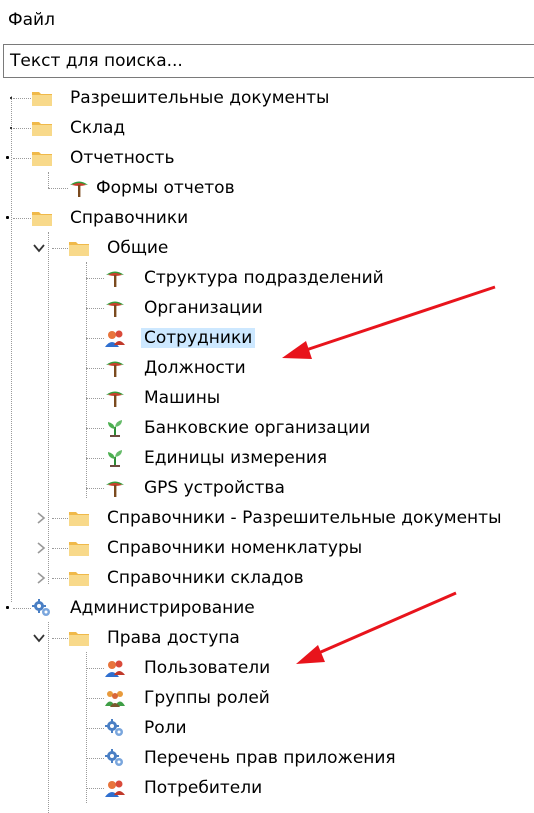  What do you see at coordinates (267, 608) in the screenshot?
I see `tree-item-administration: Администрирование` at bounding box center [267, 608].